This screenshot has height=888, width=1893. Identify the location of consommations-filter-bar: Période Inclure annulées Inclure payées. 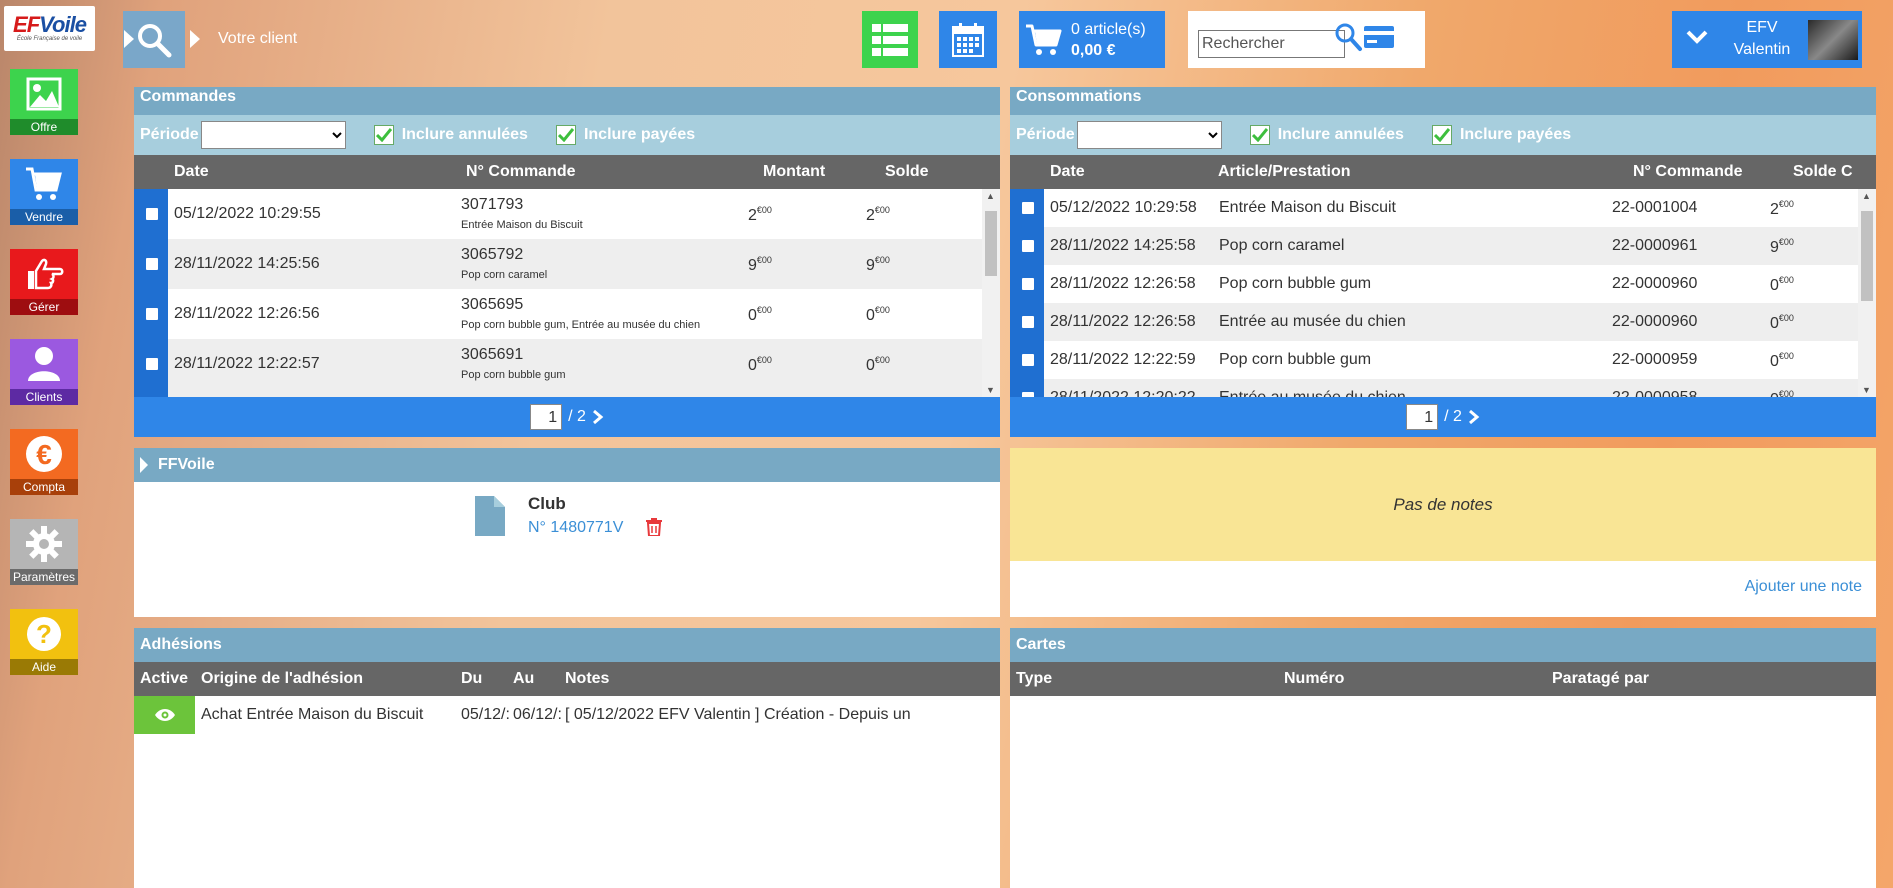
(1443, 135).